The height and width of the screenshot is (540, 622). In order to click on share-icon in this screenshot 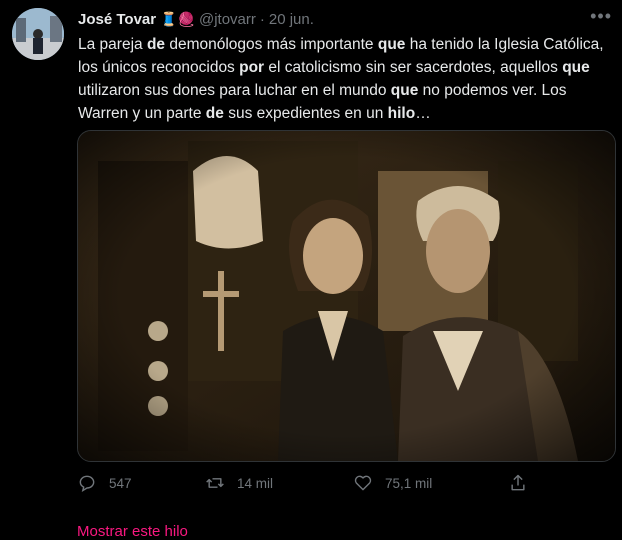, I will do `click(518, 482)`.